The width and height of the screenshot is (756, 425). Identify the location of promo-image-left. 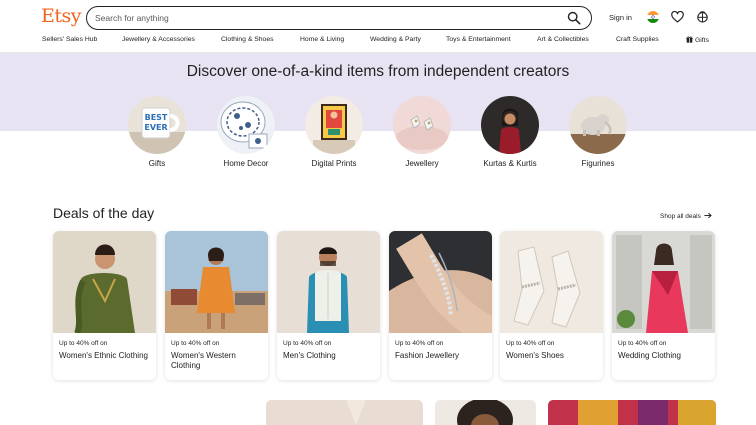
(344, 412).